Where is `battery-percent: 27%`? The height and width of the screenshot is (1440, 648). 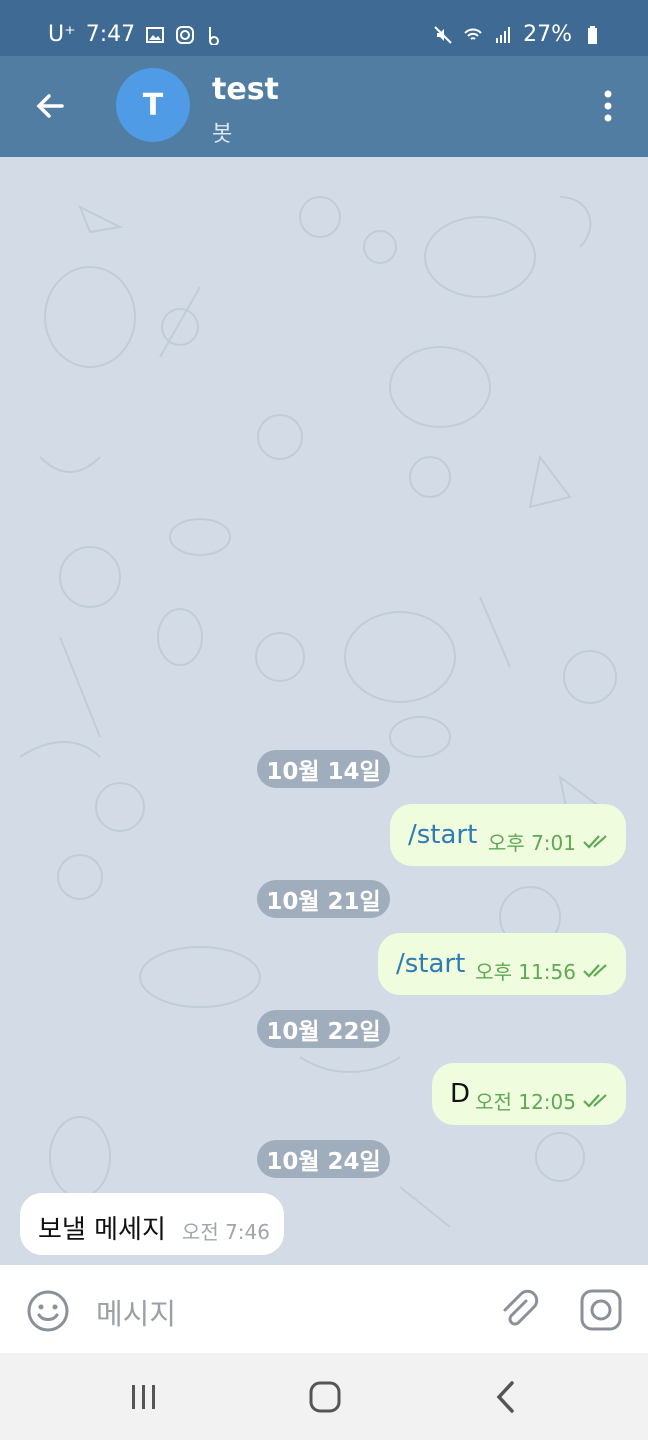
battery-percent: 27% is located at coordinates (547, 34).